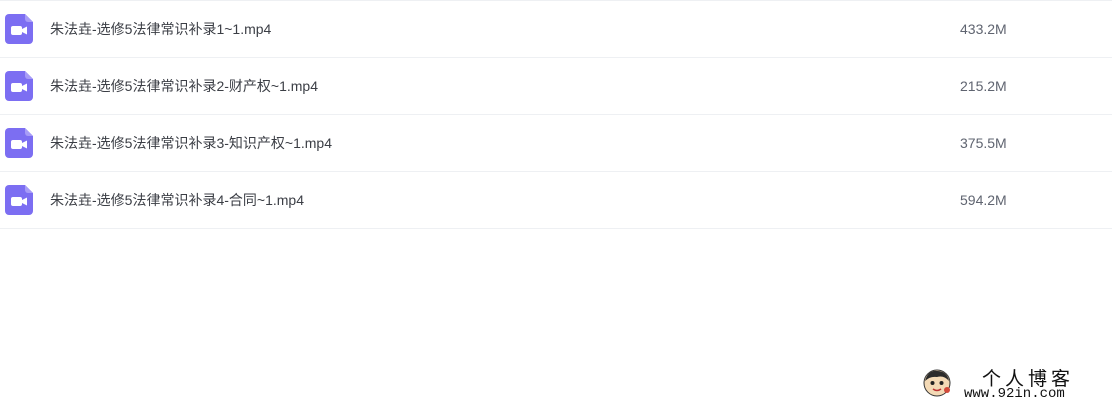 Image resolution: width=1114 pixels, height=406 pixels. What do you see at coordinates (556, 143) in the screenshot?
I see `list-item: 朱法垚-选修5法律常识补录3-知识产权~1.mp4 375.5M` at bounding box center [556, 143].